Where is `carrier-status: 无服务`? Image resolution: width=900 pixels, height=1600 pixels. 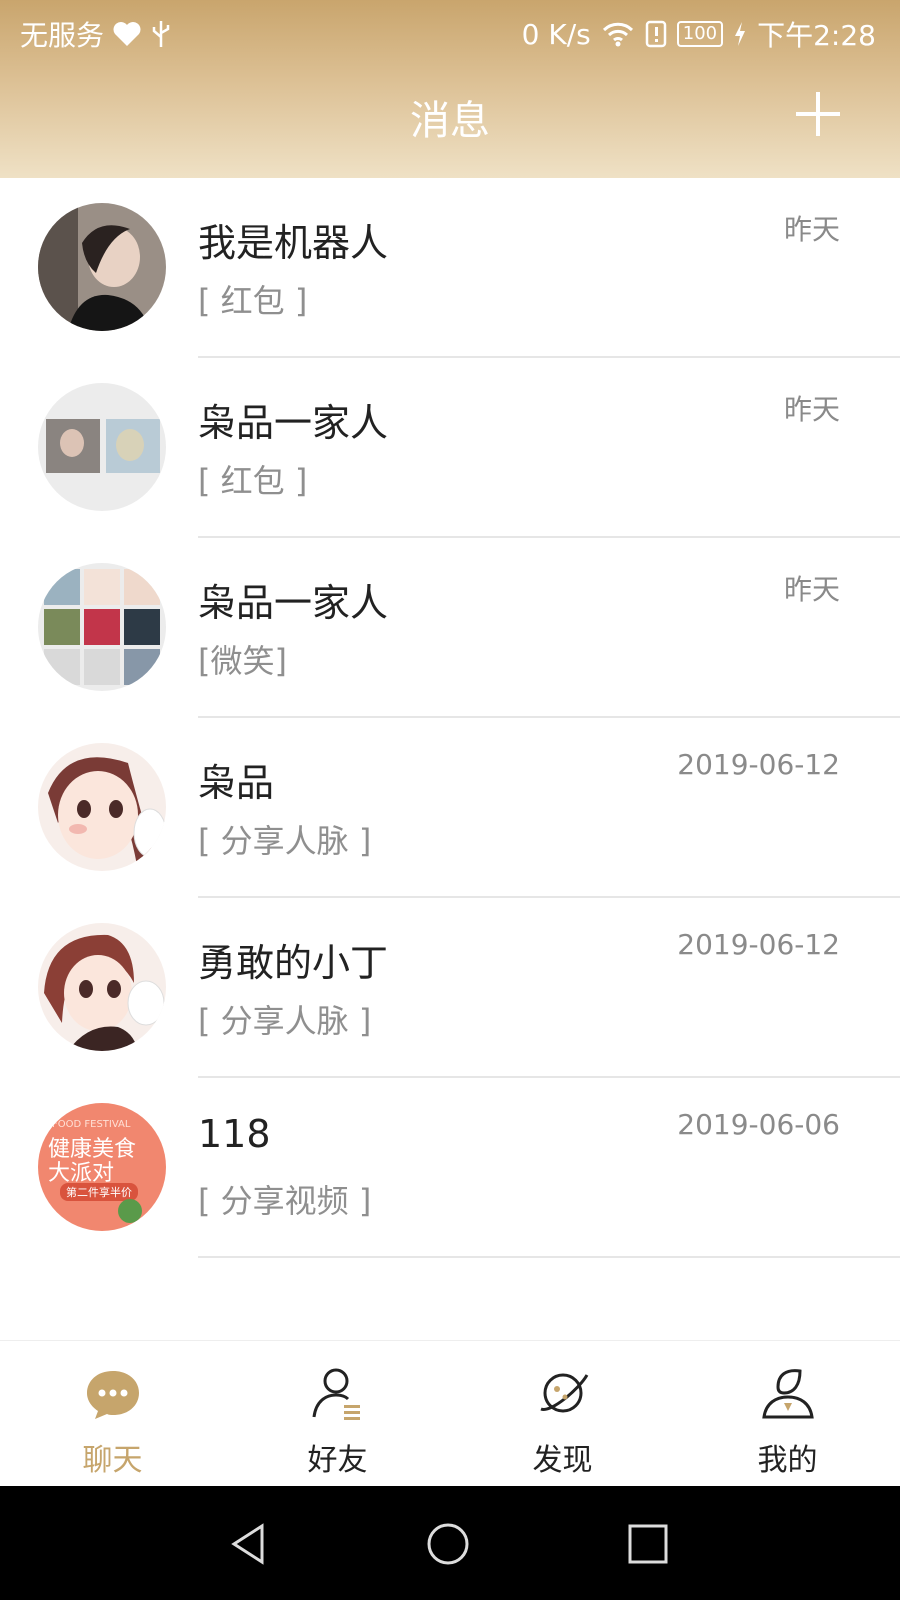
carrier-status: 无服务 is located at coordinates (62, 35).